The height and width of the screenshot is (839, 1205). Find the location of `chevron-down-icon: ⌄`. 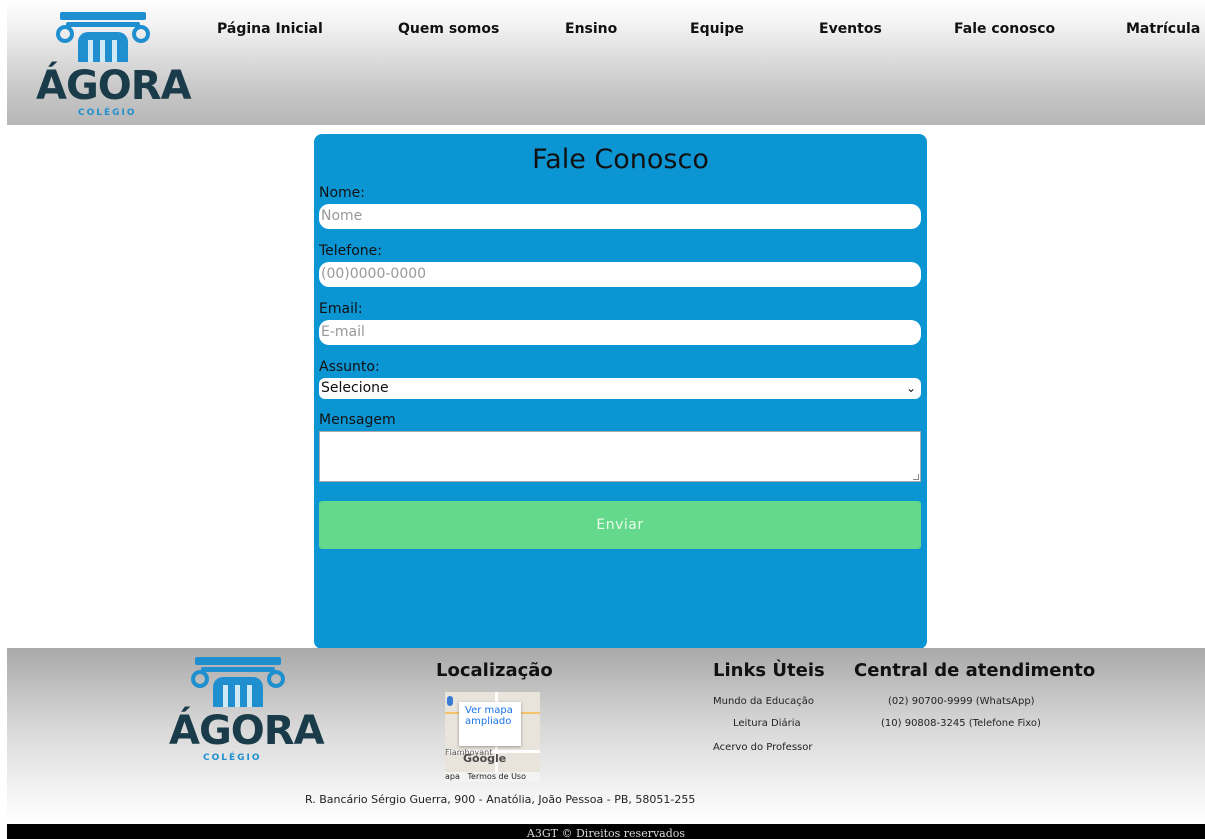

chevron-down-icon: ⌄ is located at coordinates (910, 388).